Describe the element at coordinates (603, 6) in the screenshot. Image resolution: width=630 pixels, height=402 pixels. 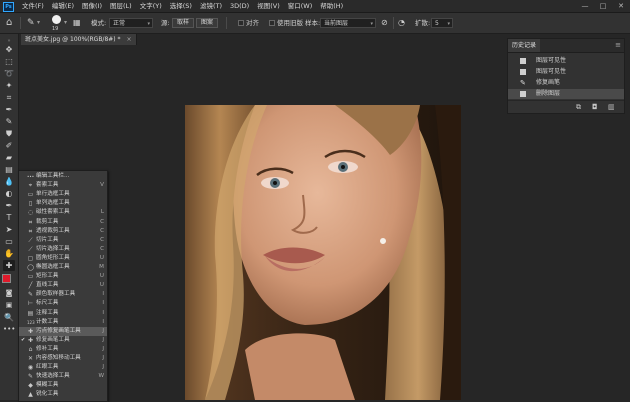
I see `maximize-button: □` at that location.